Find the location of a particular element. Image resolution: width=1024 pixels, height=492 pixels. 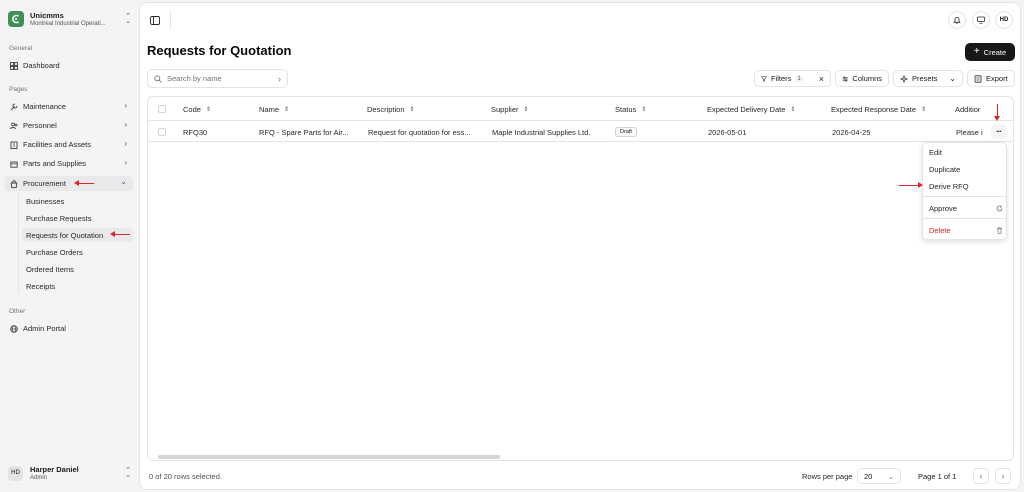

annotation-arrow-derive-rfq is located at coordinates (911, 185).